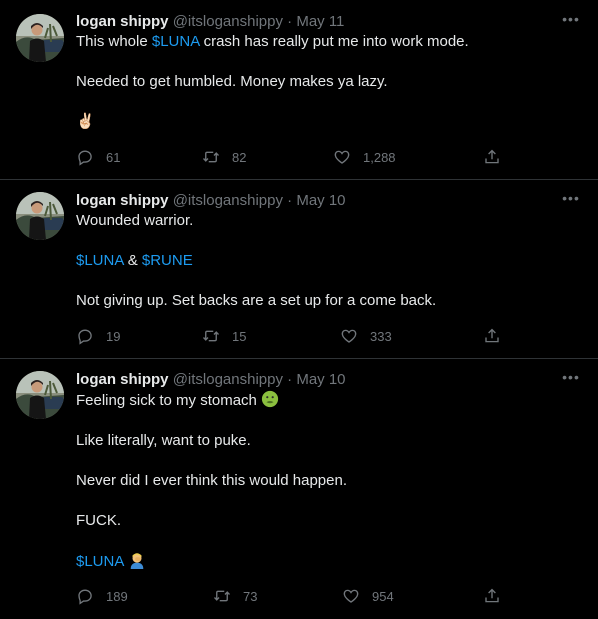 The width and height of the screenshot is (598, 619). I want to click on like-button: 954, so click(368, 596).